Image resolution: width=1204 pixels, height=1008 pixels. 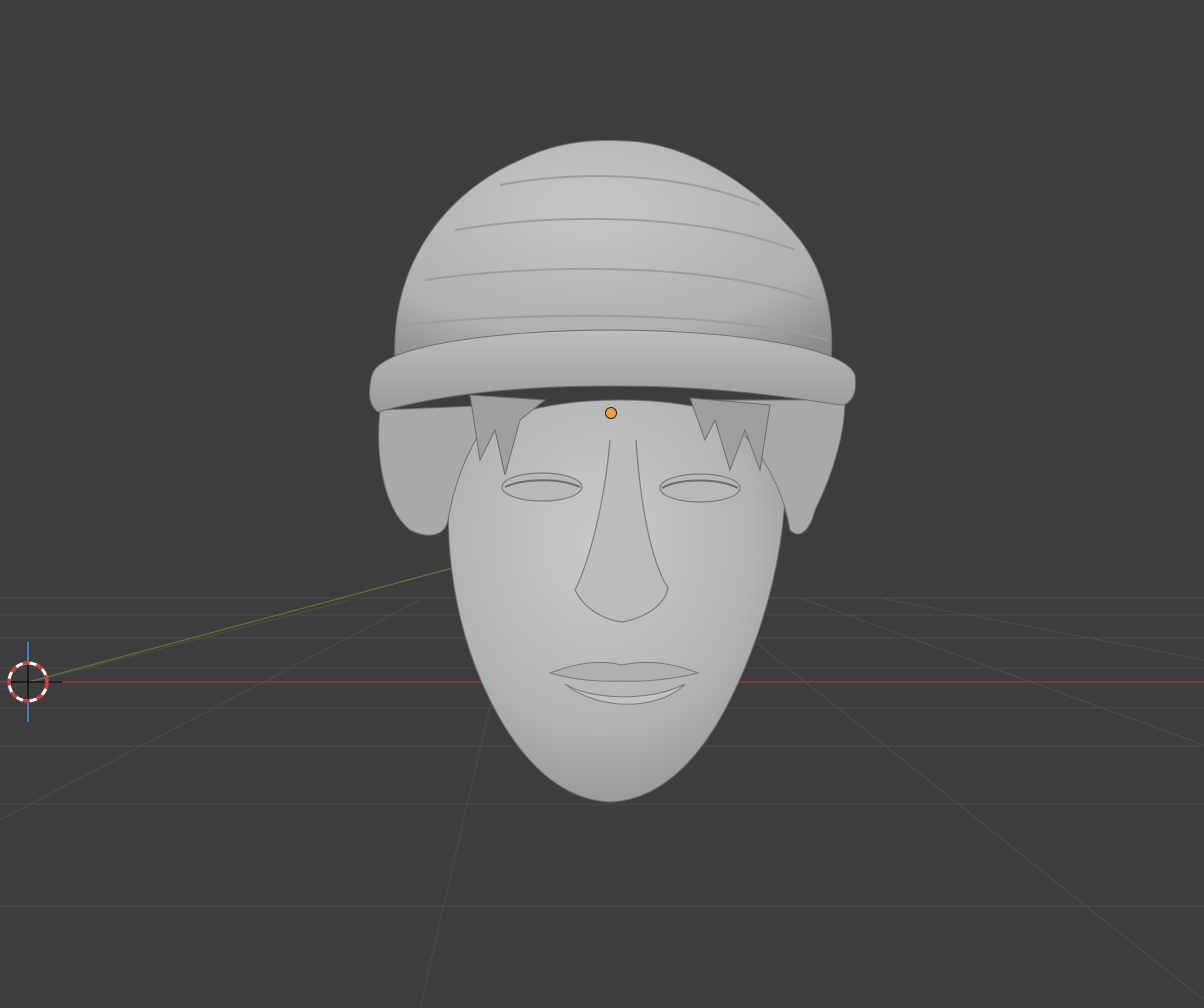 What do you see at coordinates (244, 624) in the screenshot?
I see `y-axis-line` at bounding box center [244, 624].